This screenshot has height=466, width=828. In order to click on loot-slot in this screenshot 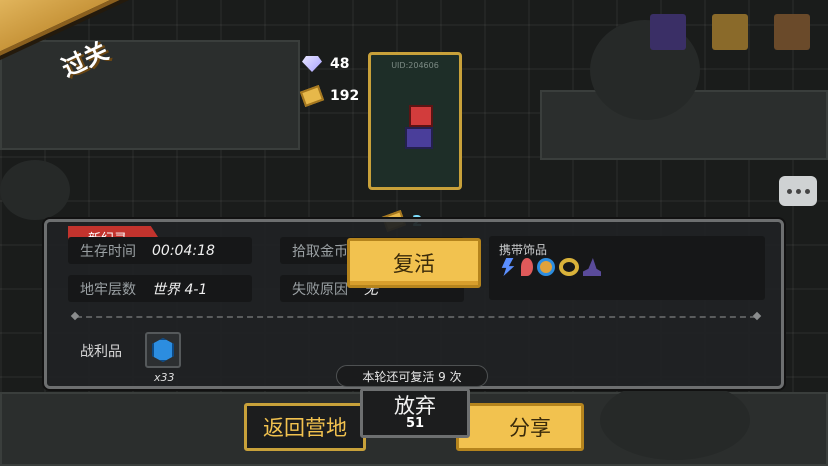, I will do `click(163, 350)`.